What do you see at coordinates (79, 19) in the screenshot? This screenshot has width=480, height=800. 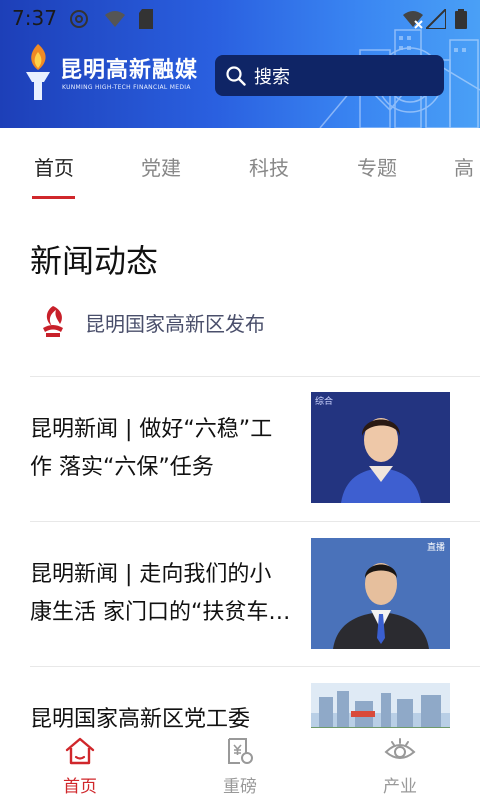 I see `at-sign-icon` at bounding box center [79, 19].